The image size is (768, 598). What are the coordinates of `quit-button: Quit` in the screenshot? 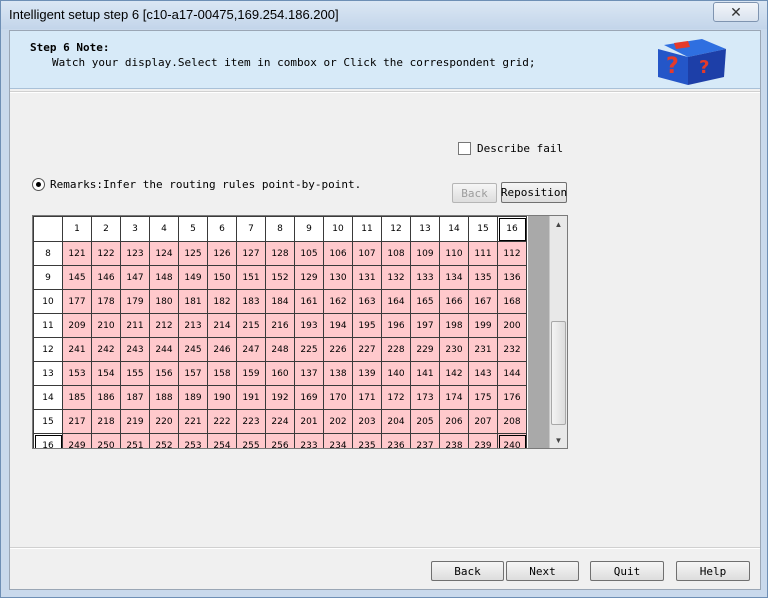 It's located at (627, 571).